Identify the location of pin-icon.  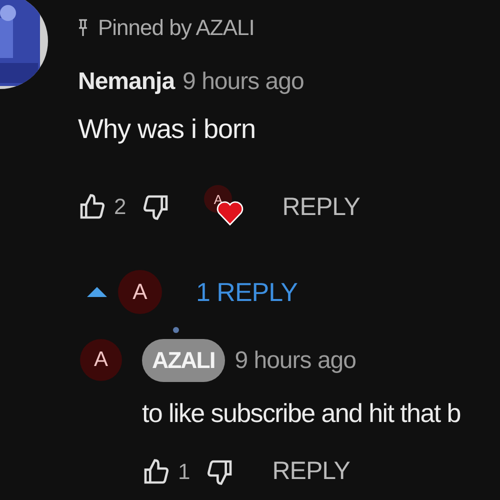
(83, 28).